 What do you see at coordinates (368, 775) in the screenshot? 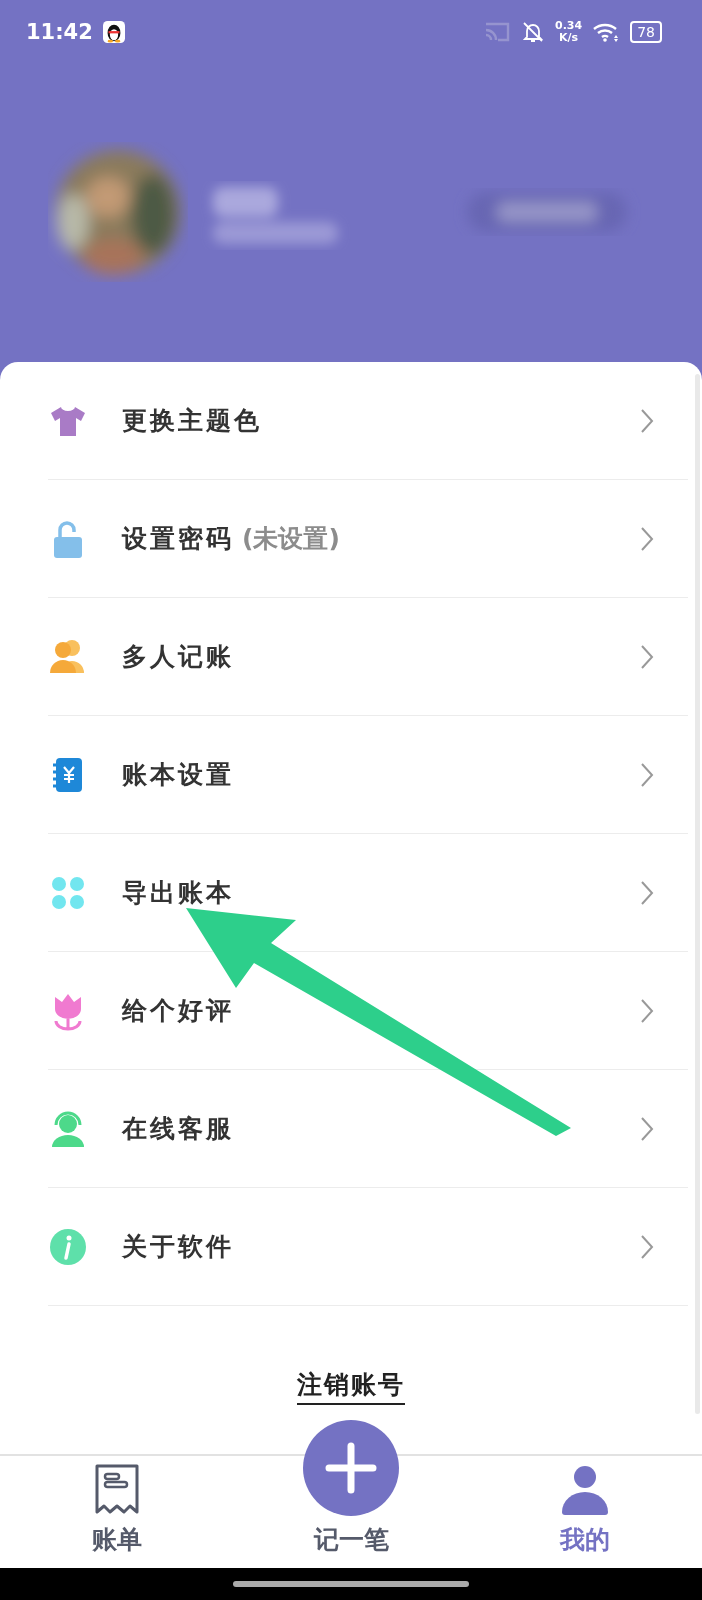
I see `menu-item: 账本设置` at bounding box center [368, 775].